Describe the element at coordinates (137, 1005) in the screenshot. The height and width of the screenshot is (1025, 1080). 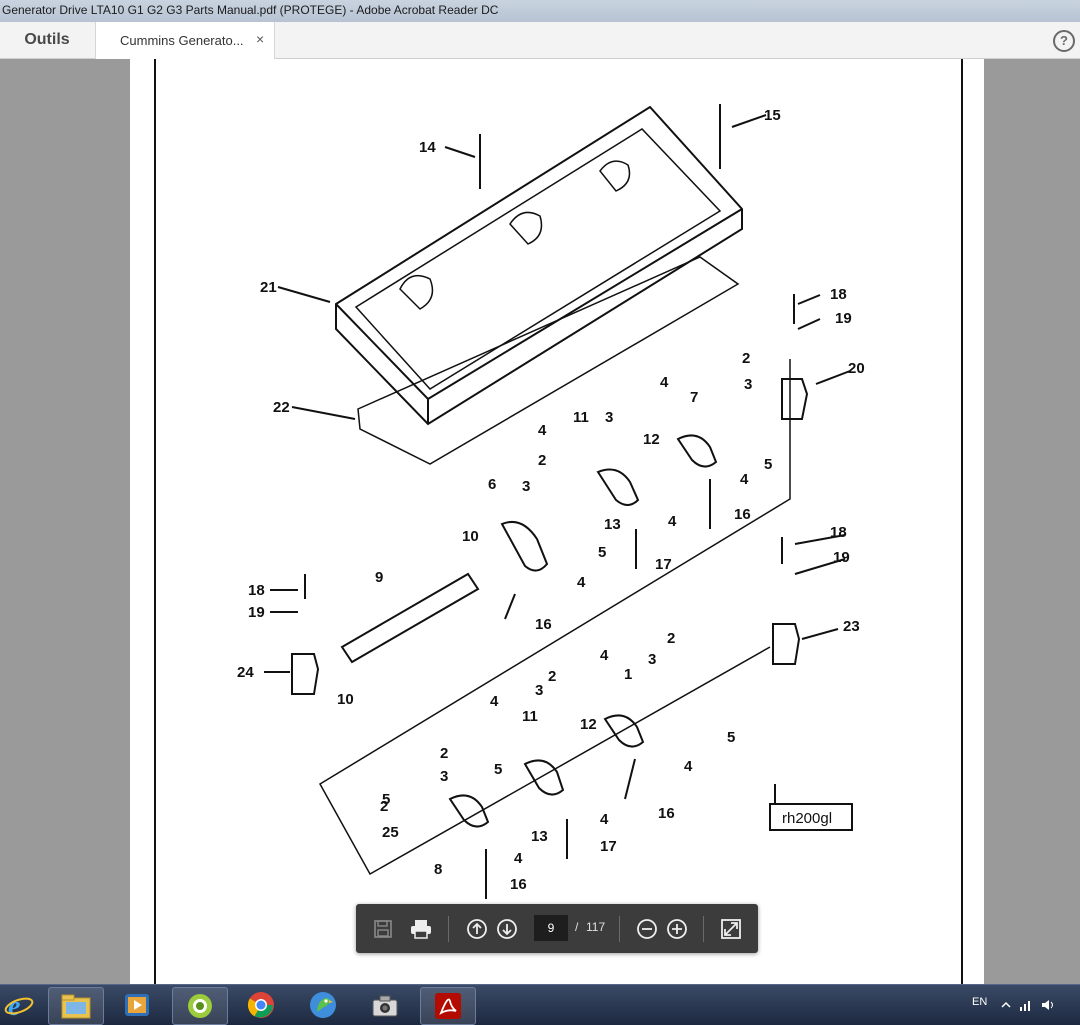
I see `media-player-icon` at that location.